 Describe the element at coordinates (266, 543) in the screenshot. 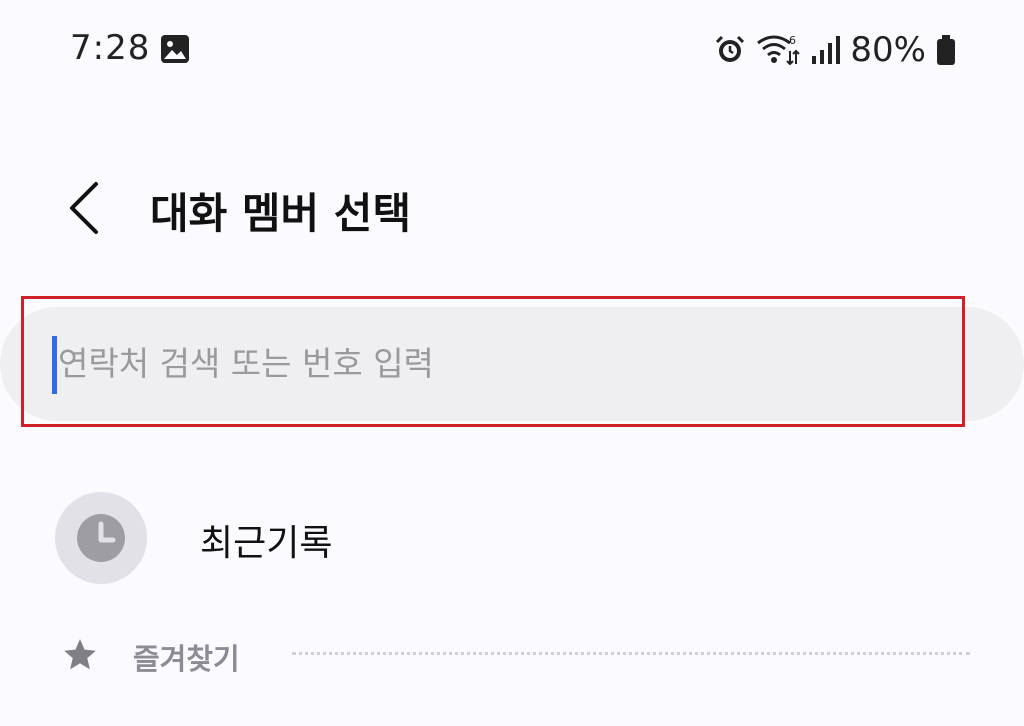

I see `recent-history-label: 최근기록` at that location.